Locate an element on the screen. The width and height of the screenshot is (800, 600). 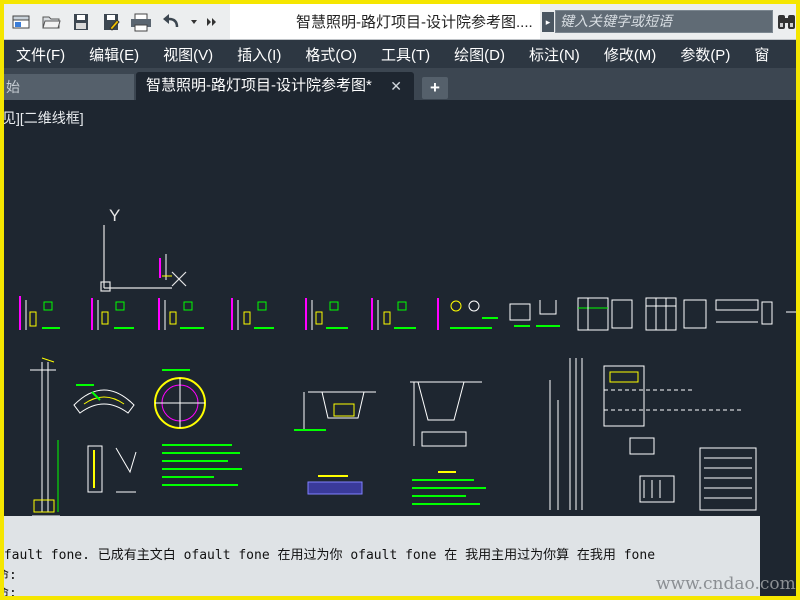
menu-format: 格式(O) is located at coordinates (331, 54).